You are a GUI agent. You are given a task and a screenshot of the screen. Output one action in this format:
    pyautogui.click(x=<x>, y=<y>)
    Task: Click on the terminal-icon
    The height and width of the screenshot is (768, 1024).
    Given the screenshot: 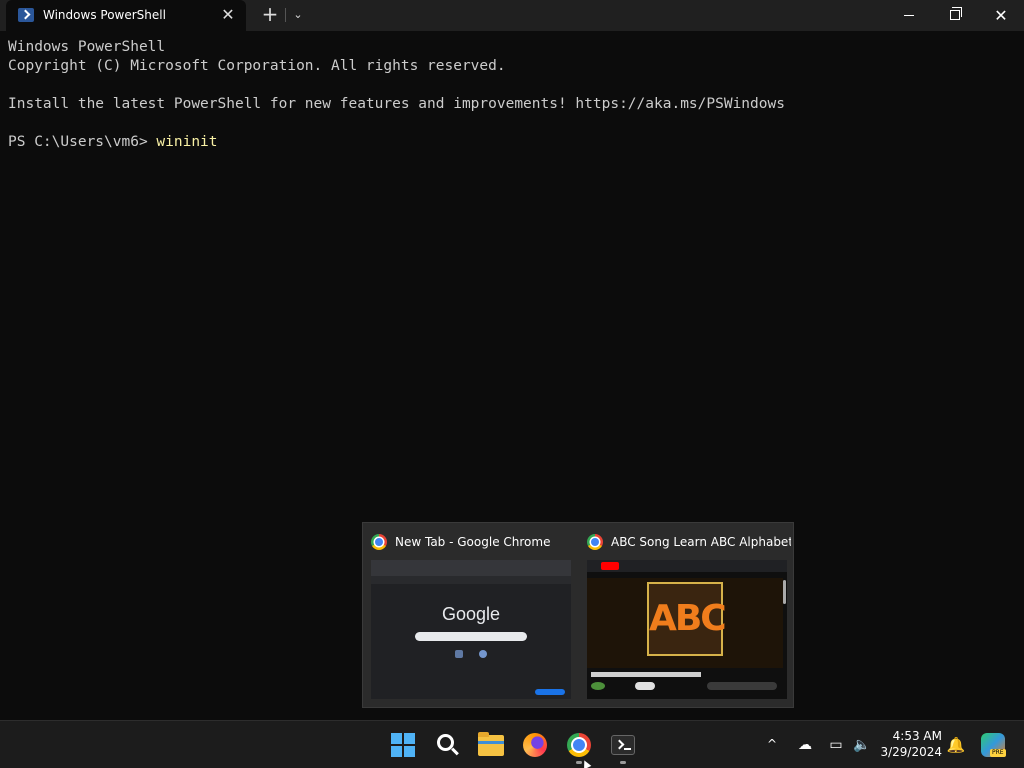 What is the action you would take?
    pyautogui.click(x=623, y=745)
    